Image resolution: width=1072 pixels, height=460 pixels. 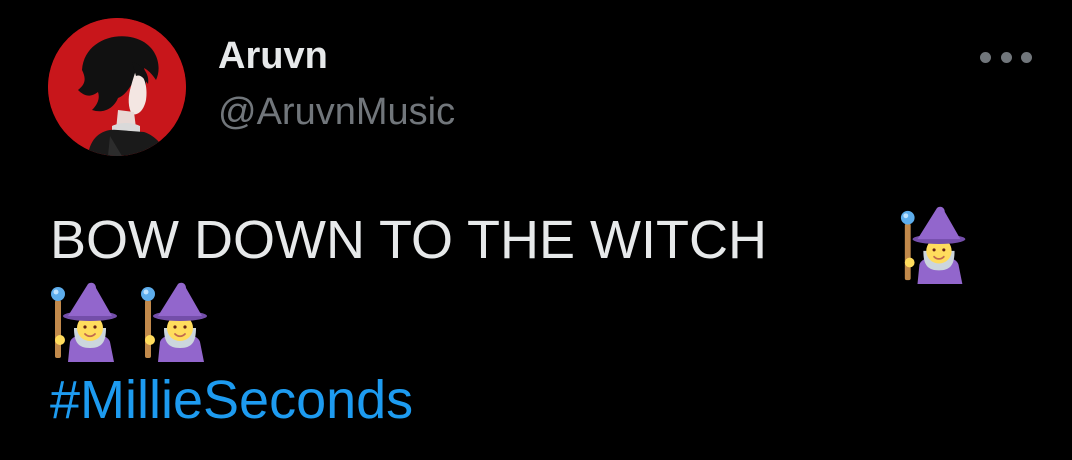 I want to click on tweet-text: BOW DOWN TO THE WITCH, so click(x=408, y=240).